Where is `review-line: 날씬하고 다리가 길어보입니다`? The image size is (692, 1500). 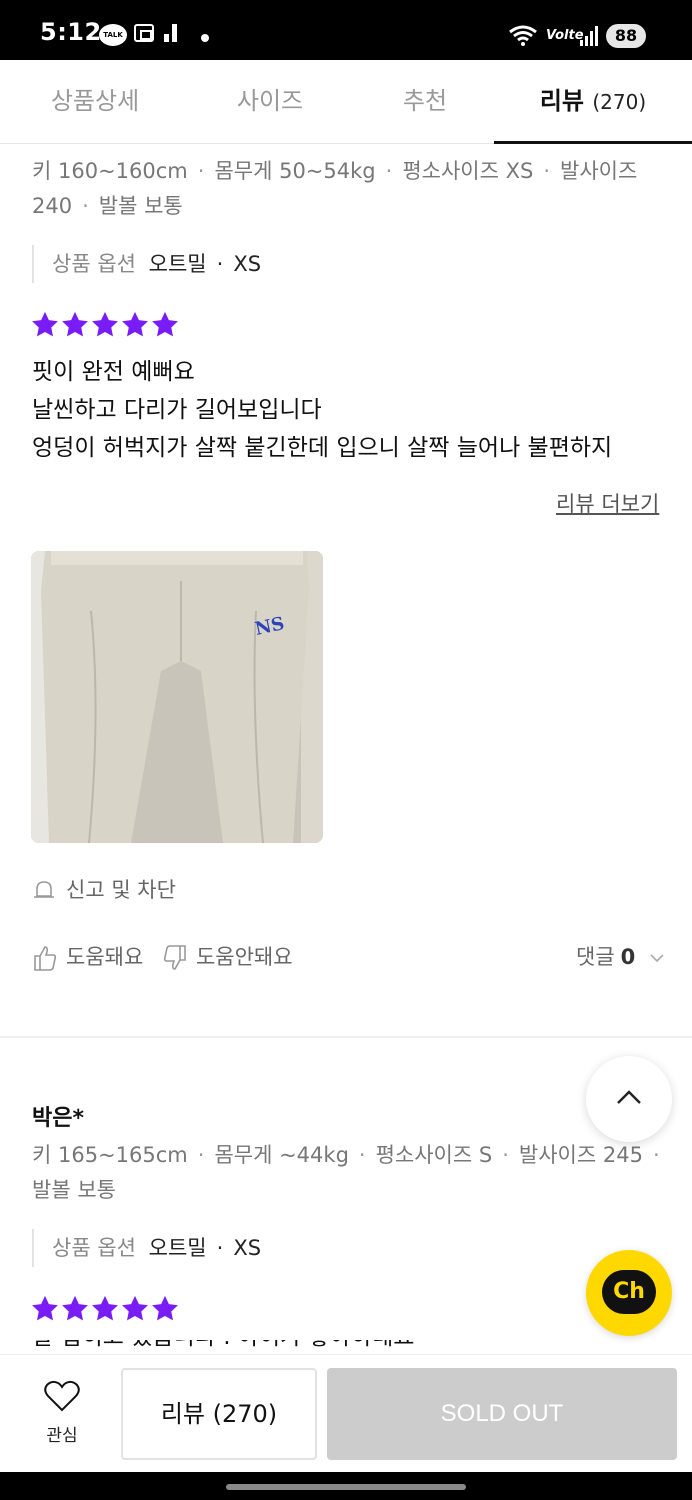
review-line: 날씬하고 다리가 길어보입니다 is located at coordinates (177, 410).